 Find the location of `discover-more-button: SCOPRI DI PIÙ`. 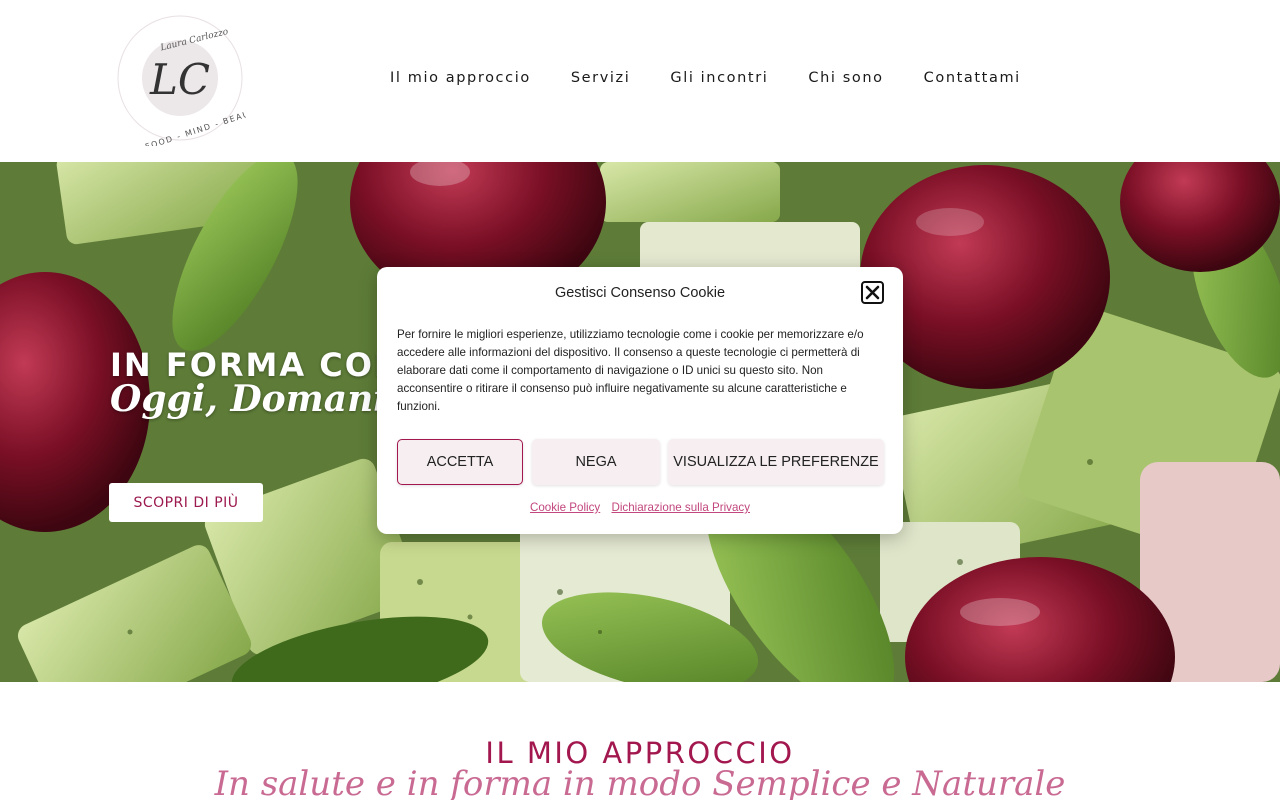

discover-more-button: SCOPRI DI PIÙ is located at coordinates (186, 502).